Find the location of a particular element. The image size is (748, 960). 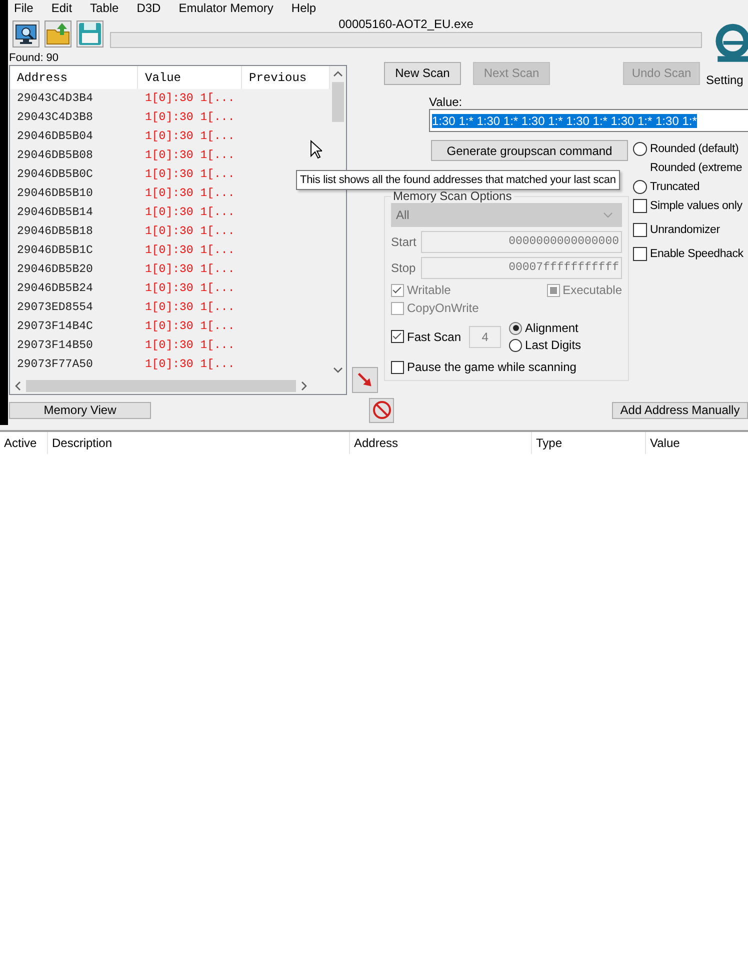

address-cell-text: 29046DB5B18 is located at coordinates (55, 231).